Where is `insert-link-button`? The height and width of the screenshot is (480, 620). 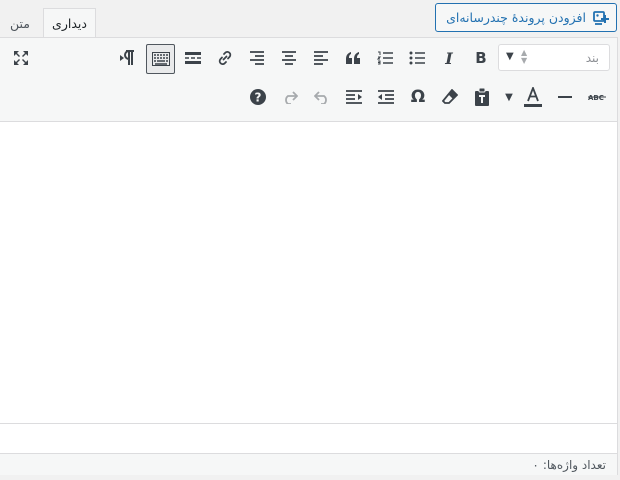 insert-link-button is located at coordinates (225, 58).